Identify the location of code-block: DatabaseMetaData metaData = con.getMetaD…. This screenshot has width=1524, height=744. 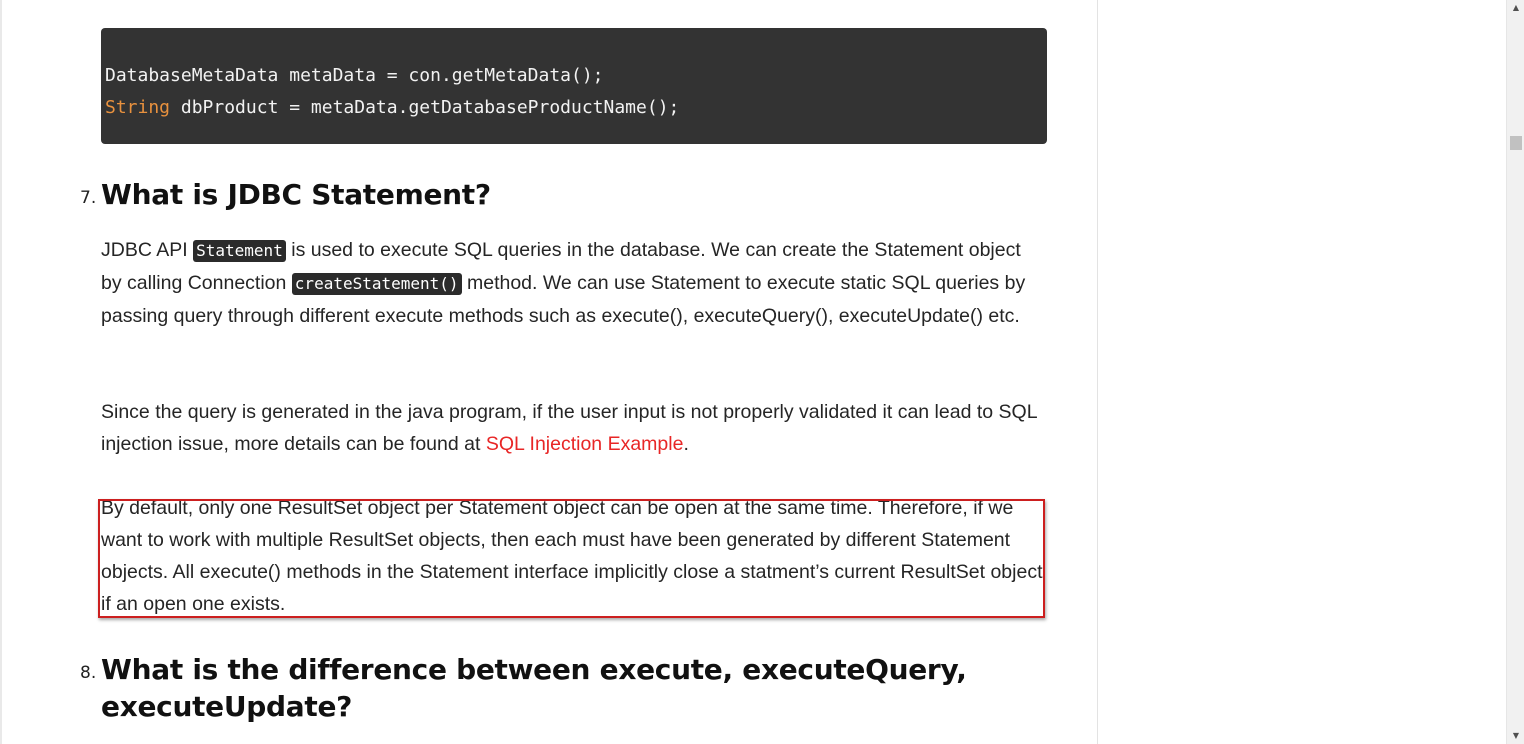
(574, 86).